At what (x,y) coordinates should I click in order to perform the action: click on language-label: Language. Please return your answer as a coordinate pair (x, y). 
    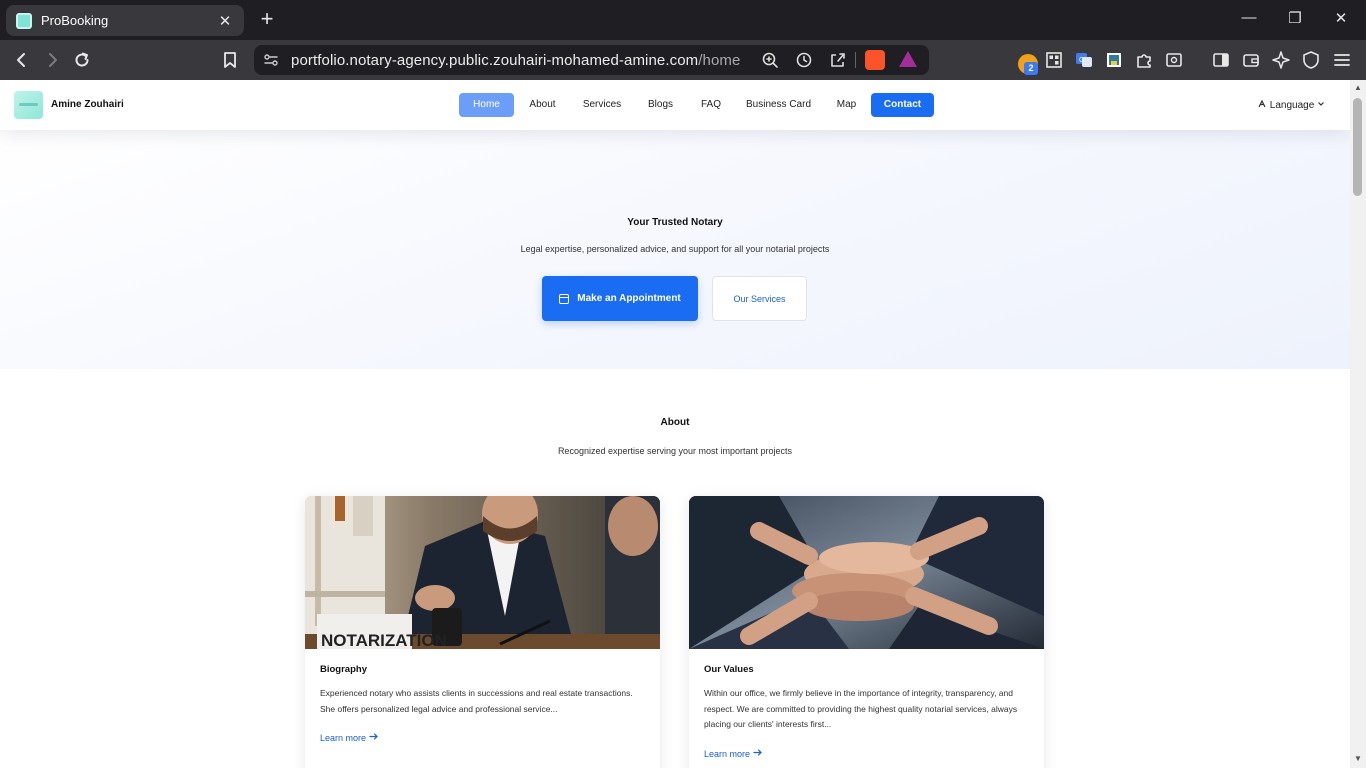
    Looking at the image, I should click on (1292, 105).